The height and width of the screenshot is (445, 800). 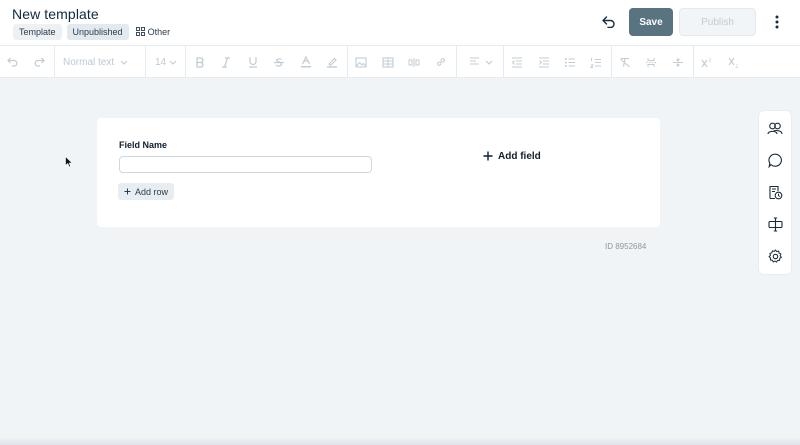 What do you see at coordinates (775, 256) in the screenshot?
I see `settings-icon` at bounding box center [775, 256].